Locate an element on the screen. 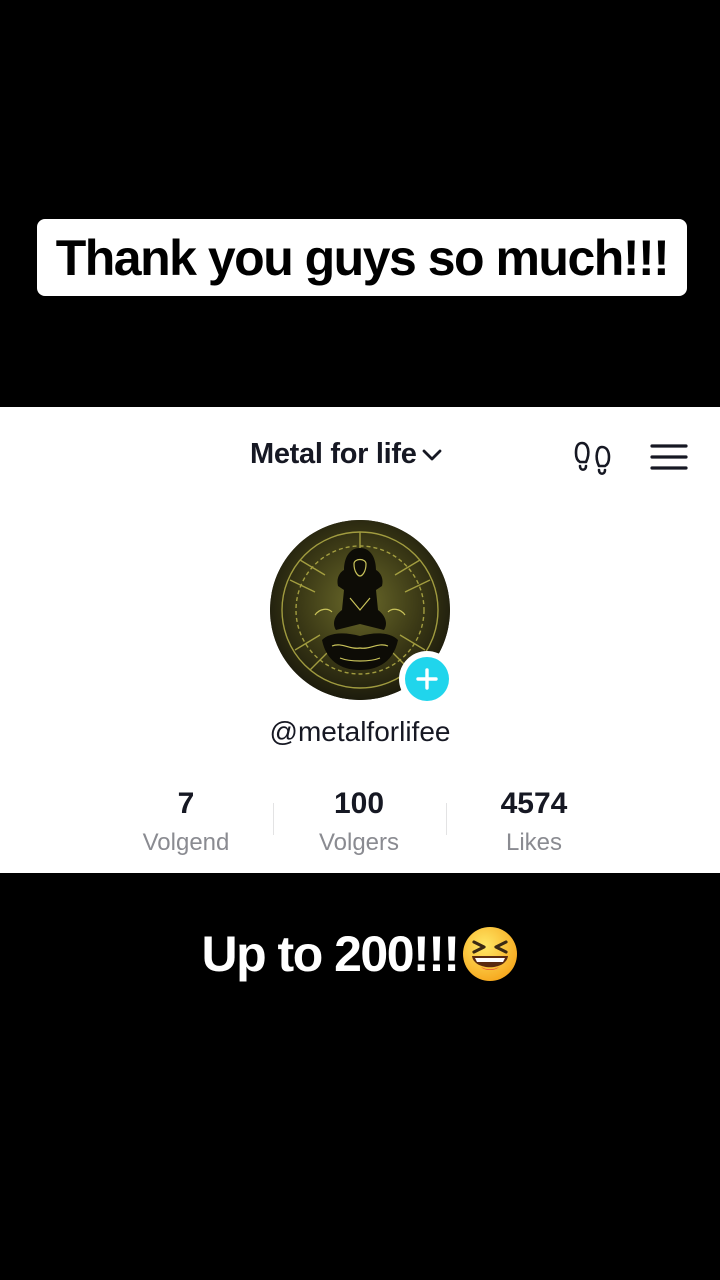 The height and width of the screenshot is (1280, 720). bottom-caption-text: Up to 200!!! is located at coordinates (331, 954).